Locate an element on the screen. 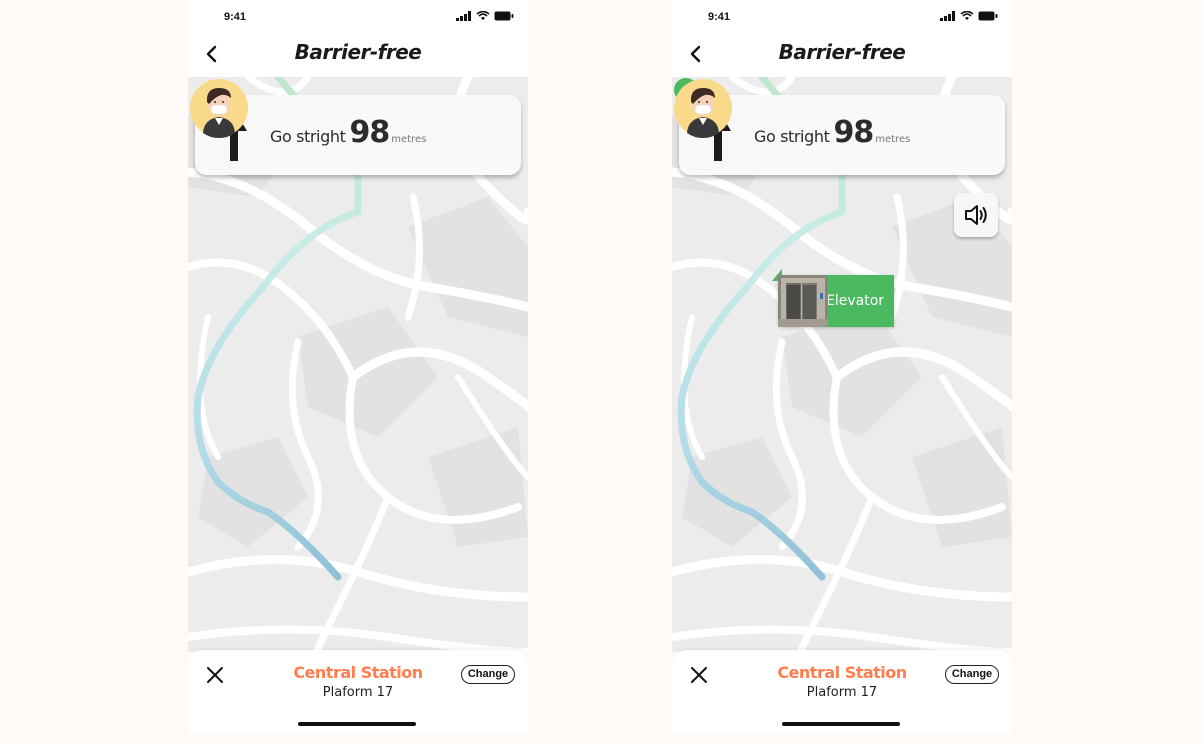  sound-button is located at coordinates (976, 215).